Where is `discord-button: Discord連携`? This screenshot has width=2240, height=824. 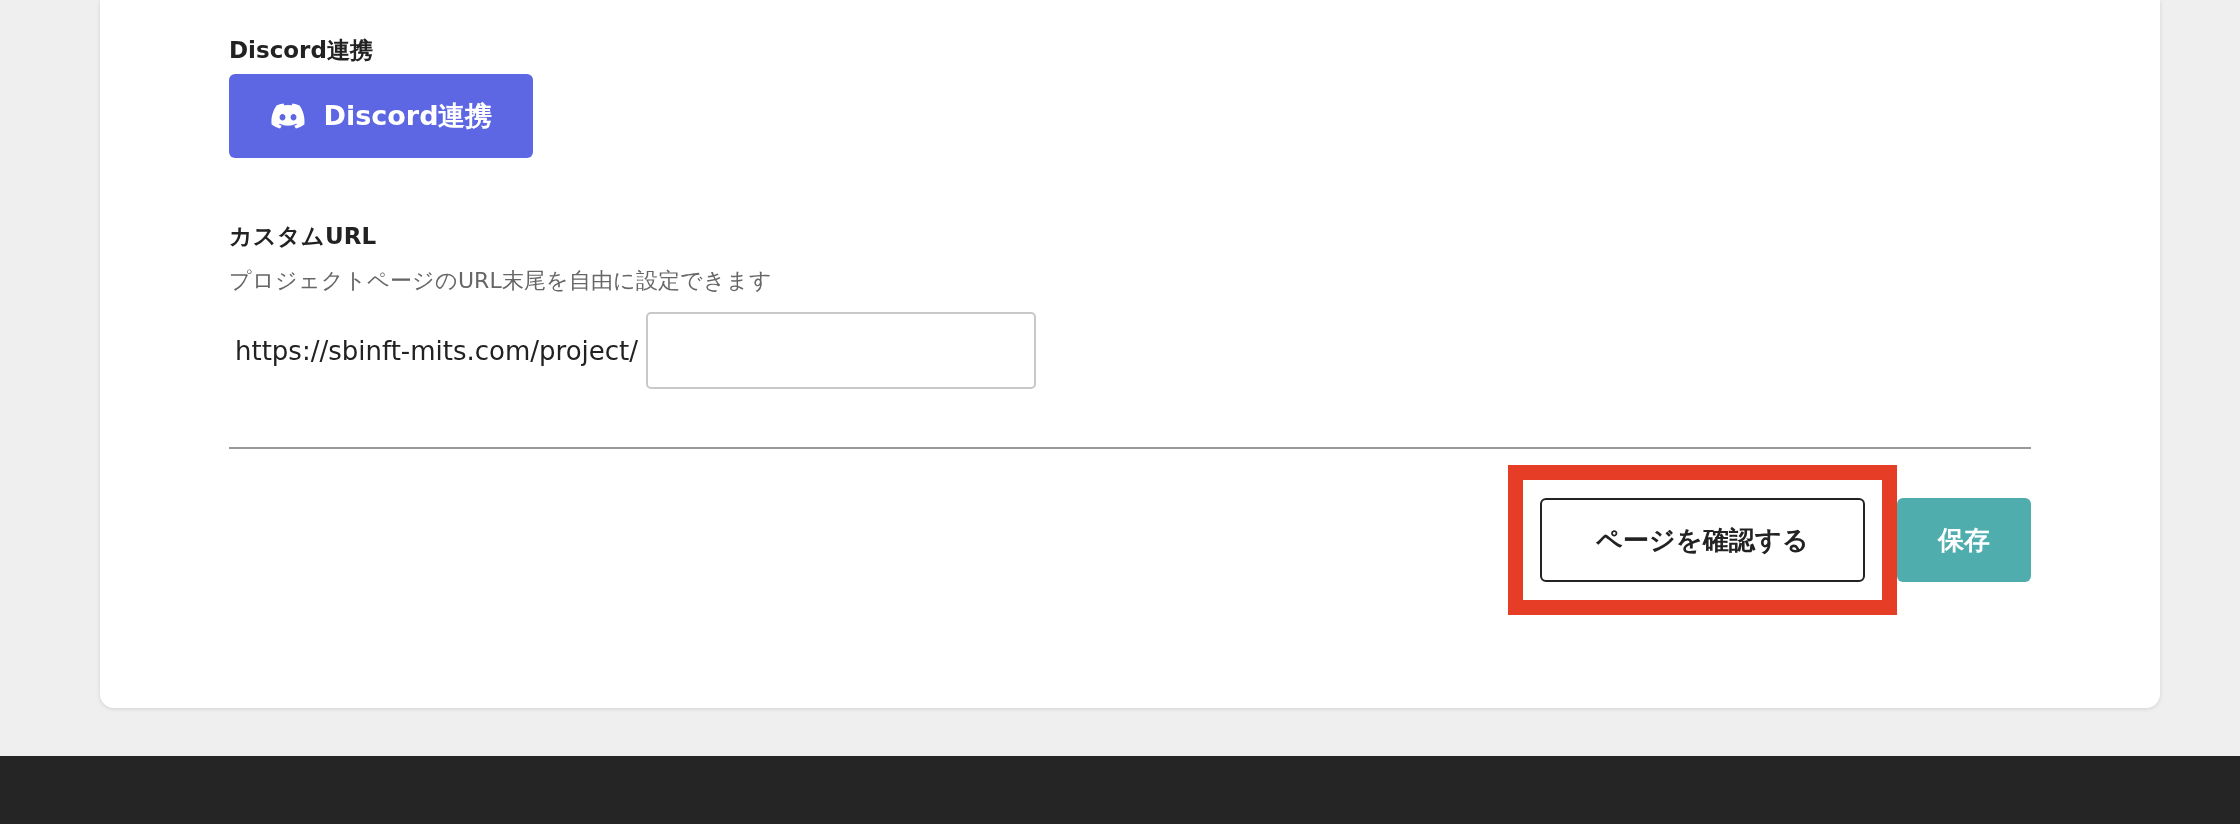 discord-button: Discord連携 is located at coordinates (381, 116).